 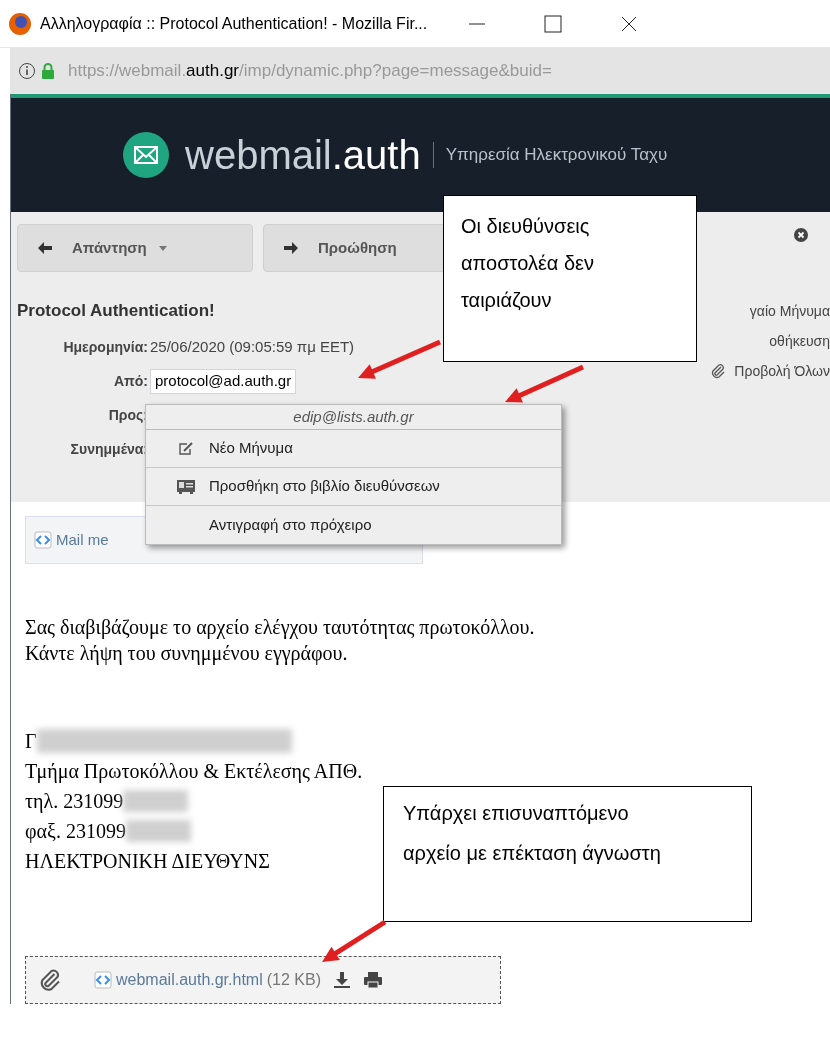 I want to click on arrow-right-icon, so click(x=291, y=248).